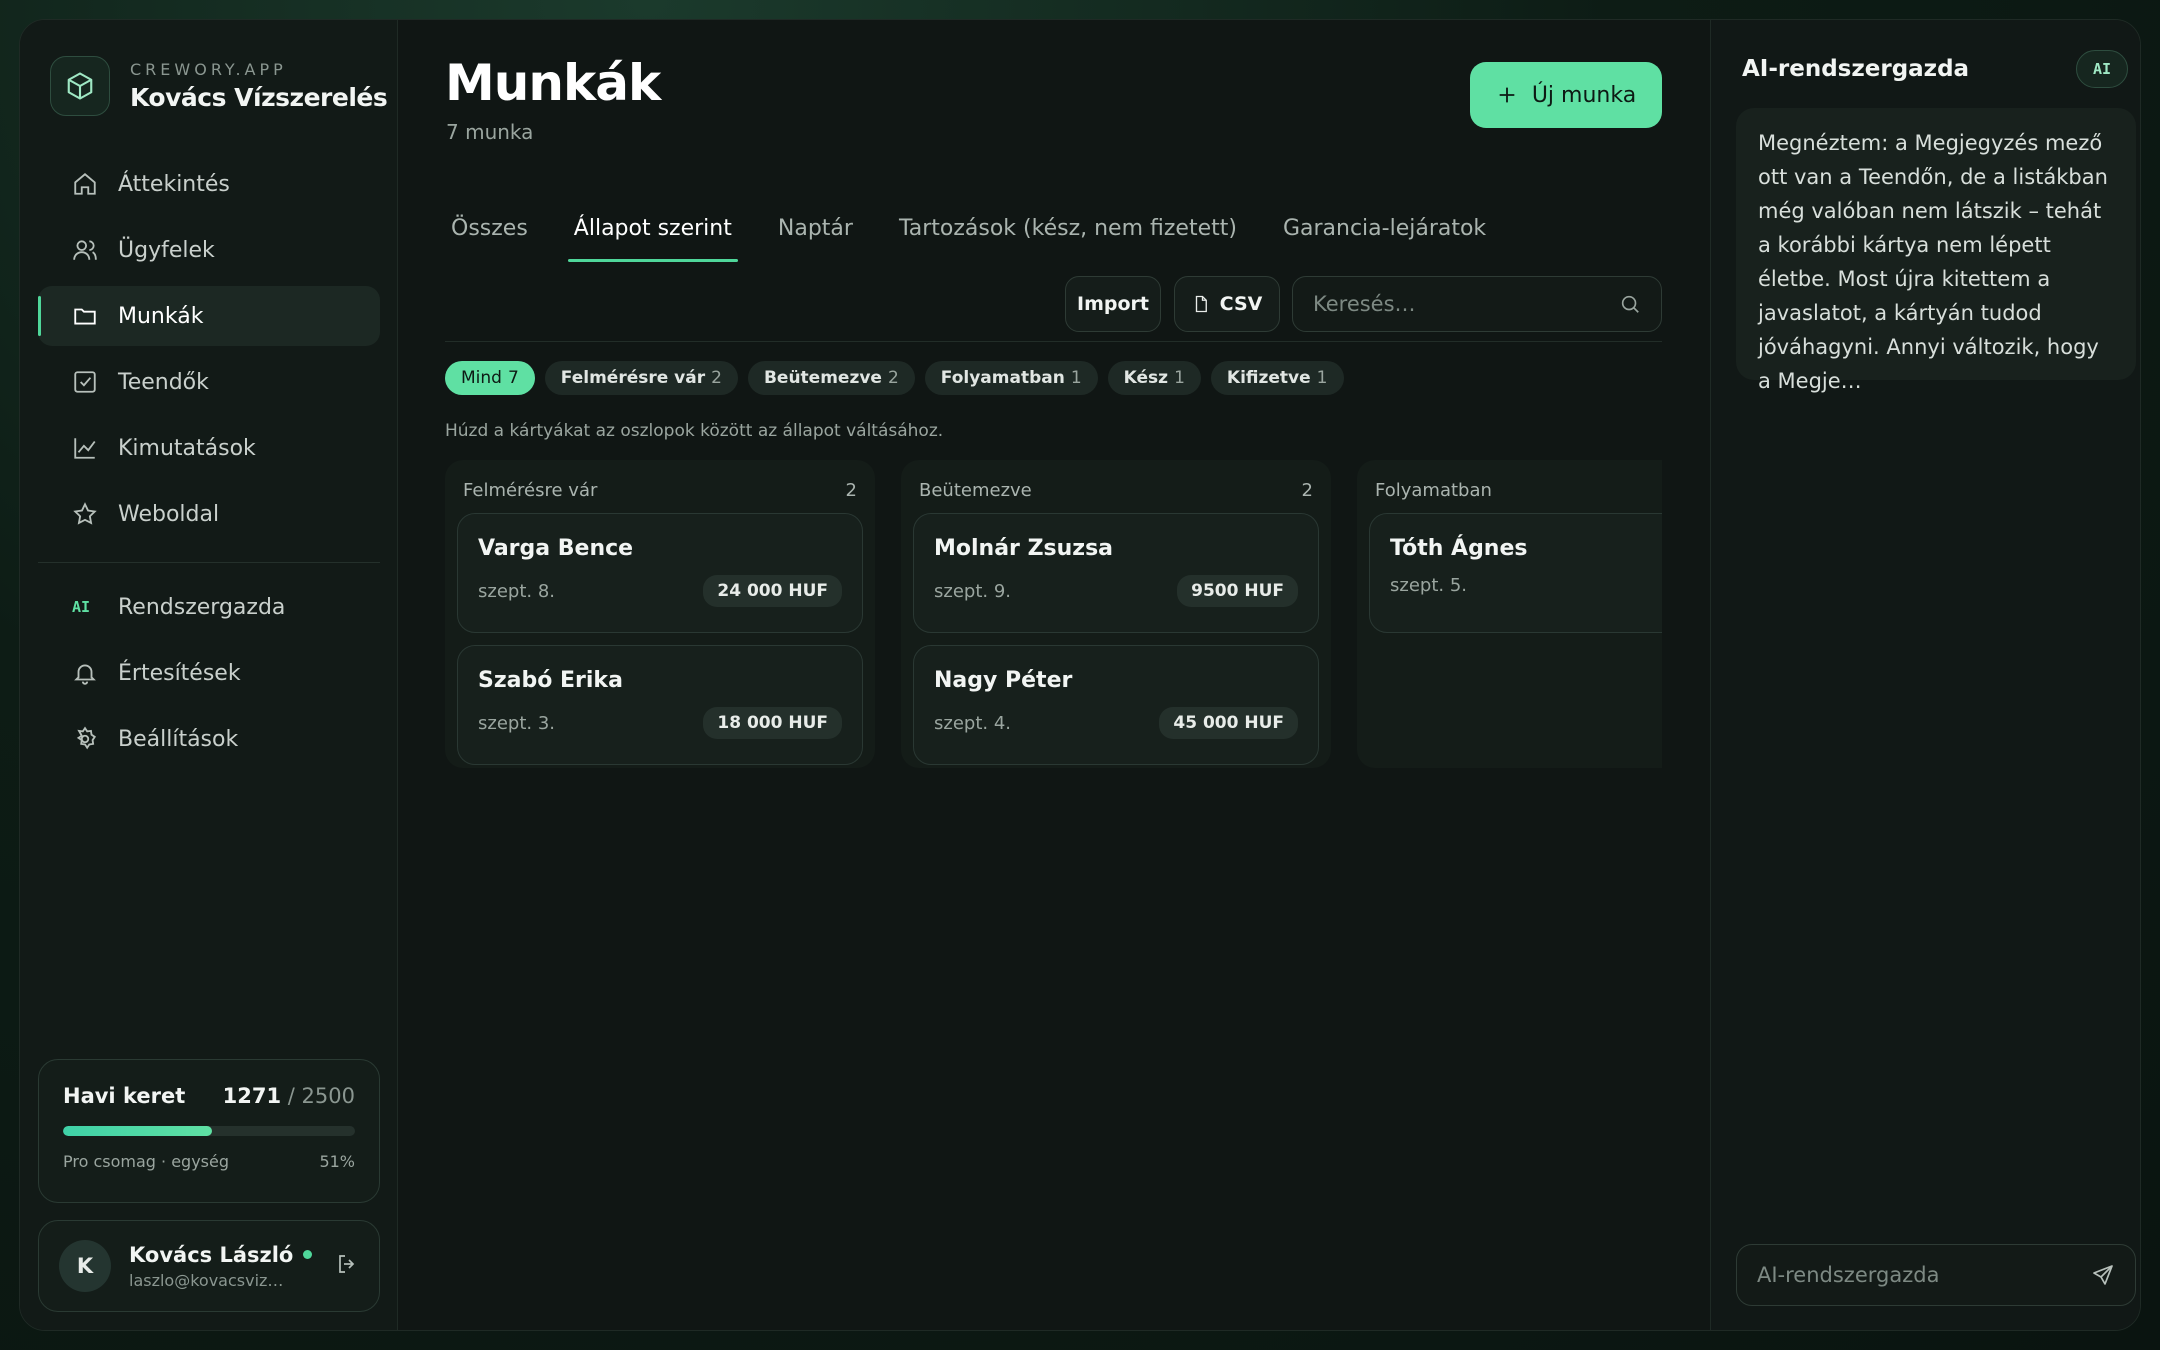  Describe the element at coordinates (85, 382) in the screenshot. I see `checkbox-icon` at that location.